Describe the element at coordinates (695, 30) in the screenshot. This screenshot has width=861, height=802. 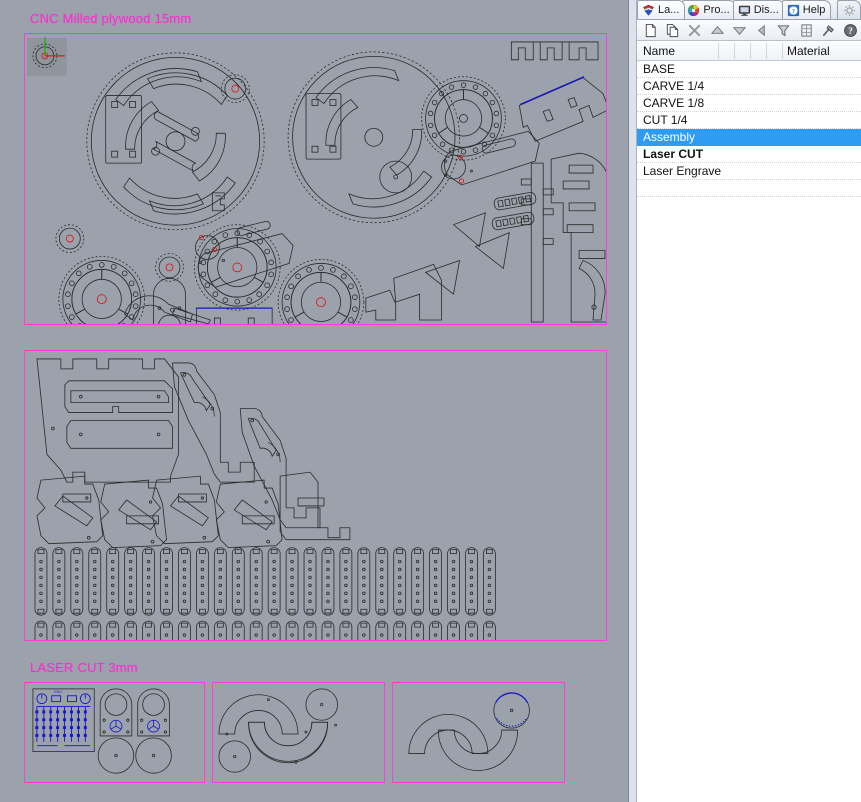
I see `close-x-icon` at that location.